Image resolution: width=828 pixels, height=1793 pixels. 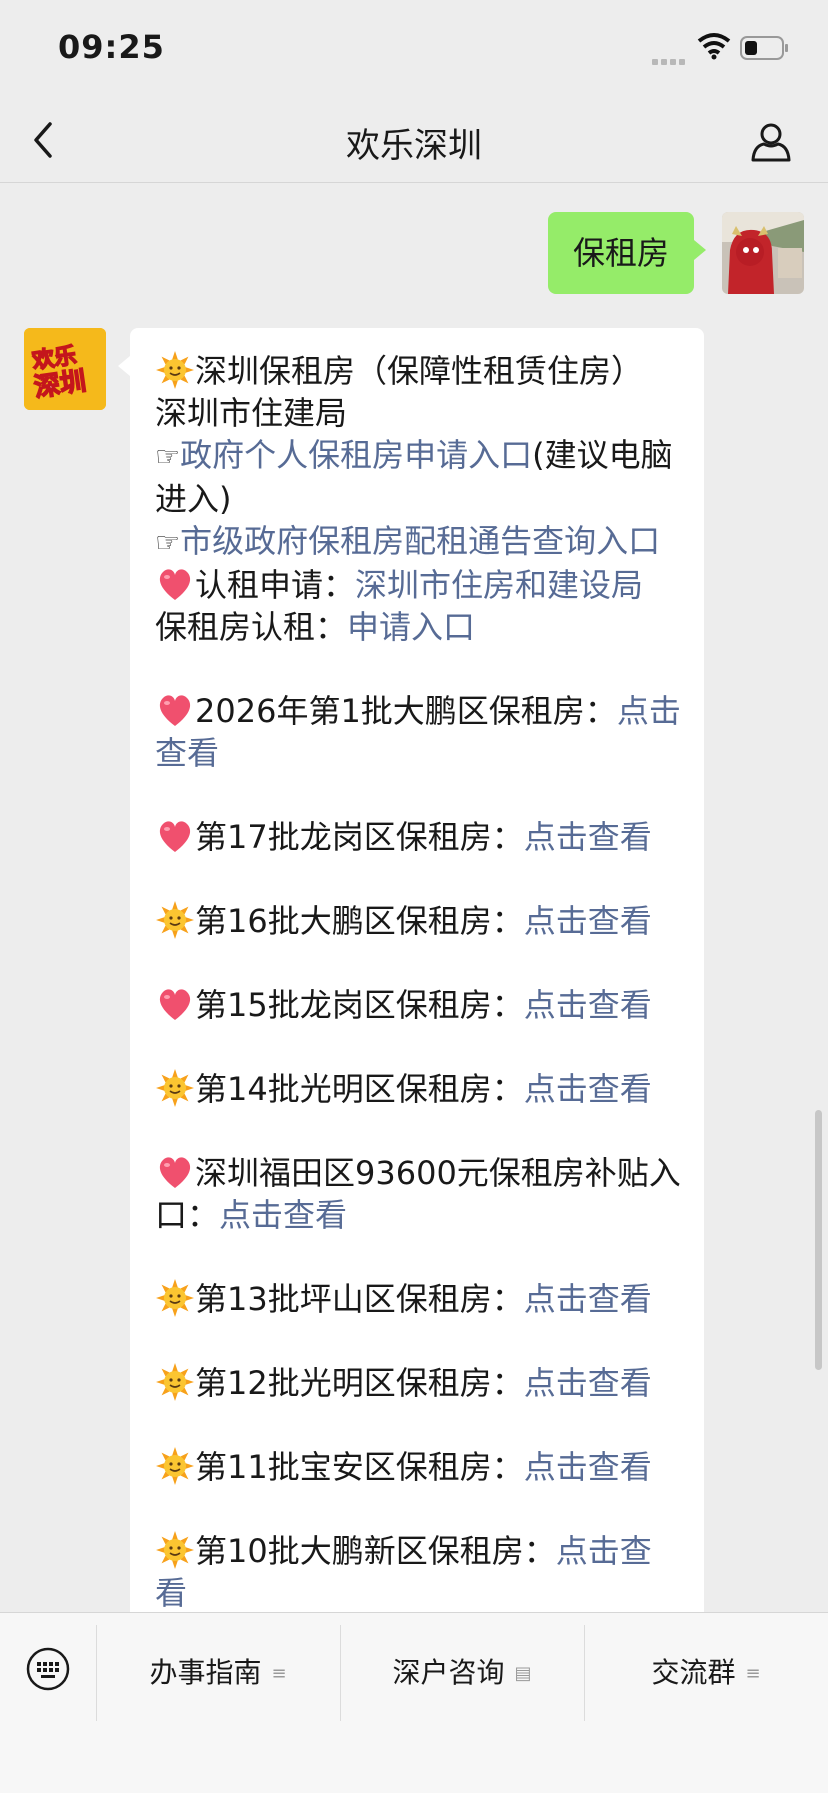 I want to click on message-line: 2026年第1批大鹏区保租房：点击查看, so click(x=419, y=732).